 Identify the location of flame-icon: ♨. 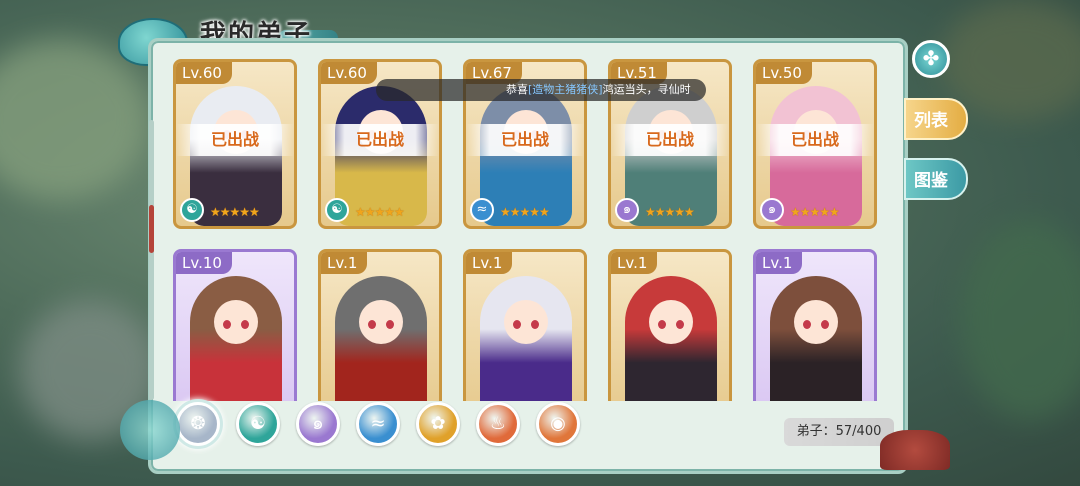
(498, 423).